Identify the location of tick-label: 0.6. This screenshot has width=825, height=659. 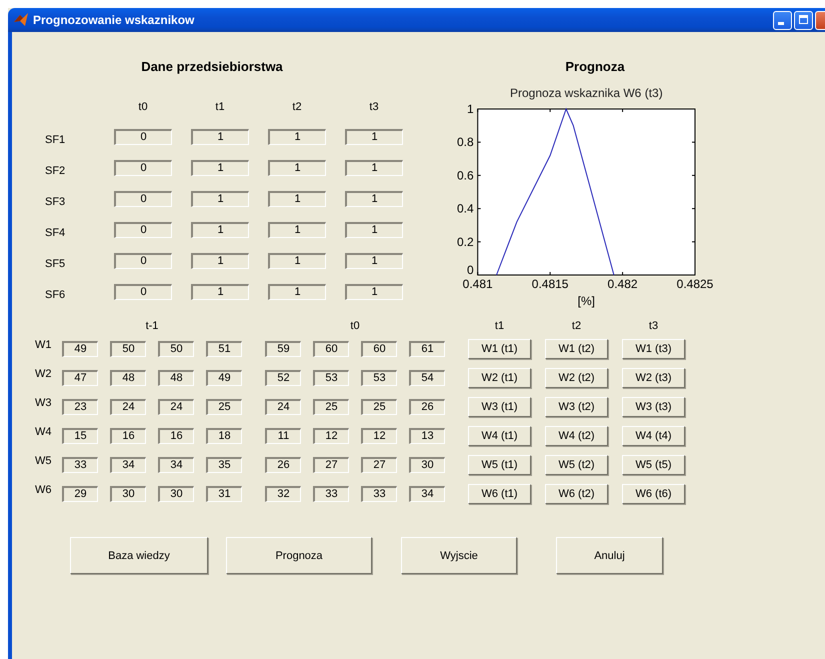
(465, 175).